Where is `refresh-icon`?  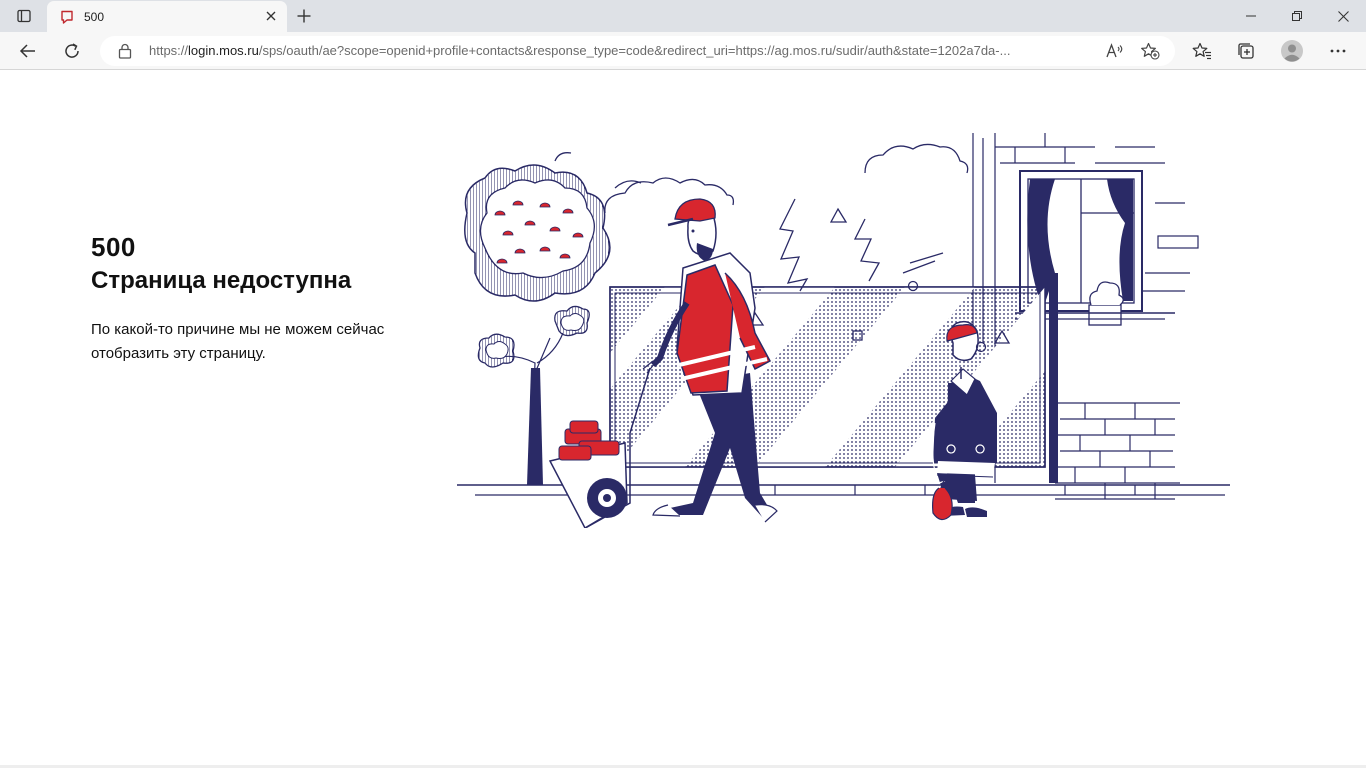 refresh-icon is located at coordinates (72, 50).